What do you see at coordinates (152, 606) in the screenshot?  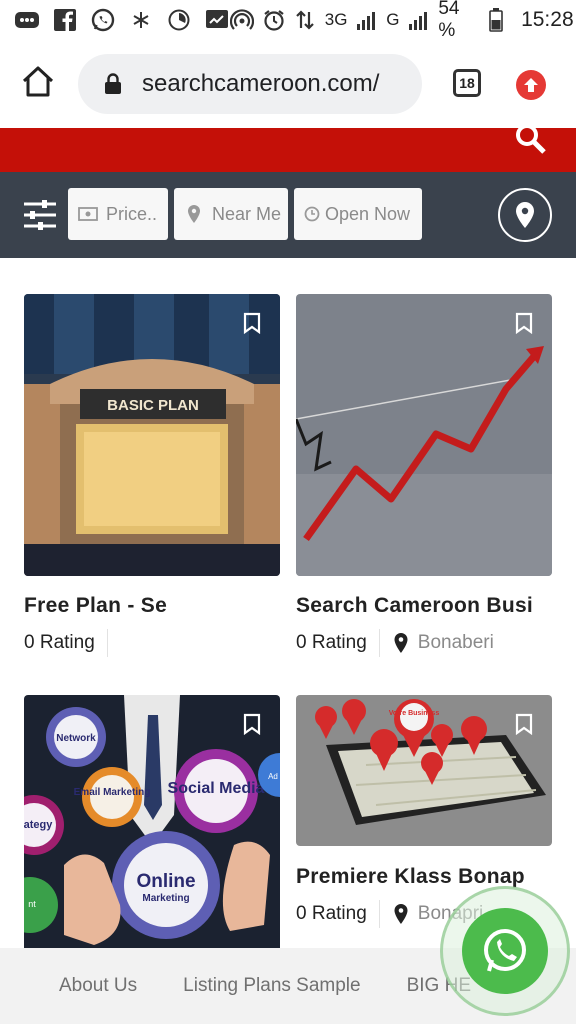 I see `listing-title: Free Plan - Se` at bounding box center [152, 606].